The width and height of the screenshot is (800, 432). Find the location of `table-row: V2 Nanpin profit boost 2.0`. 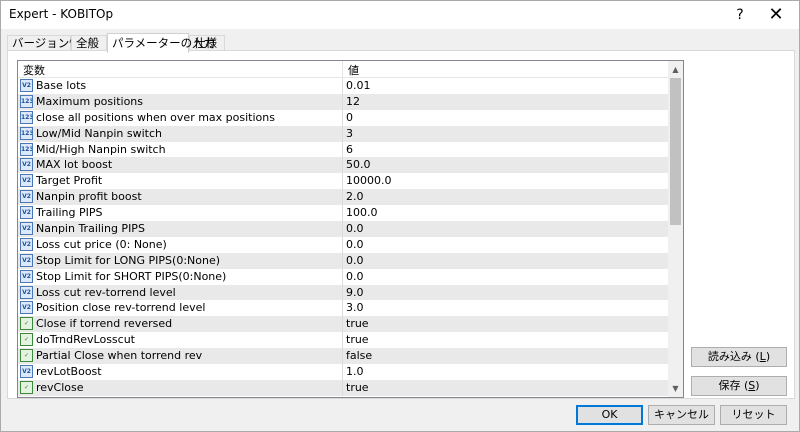

table-row: V2 Nanpin profit boost 2.0 is located at coordinates (343, 197).